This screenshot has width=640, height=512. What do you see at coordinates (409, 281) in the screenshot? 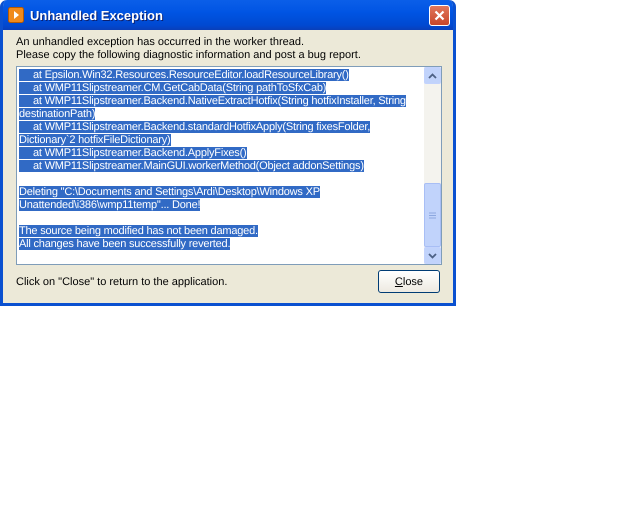
I see `close-button: Close` at bounding box center [409, 281].